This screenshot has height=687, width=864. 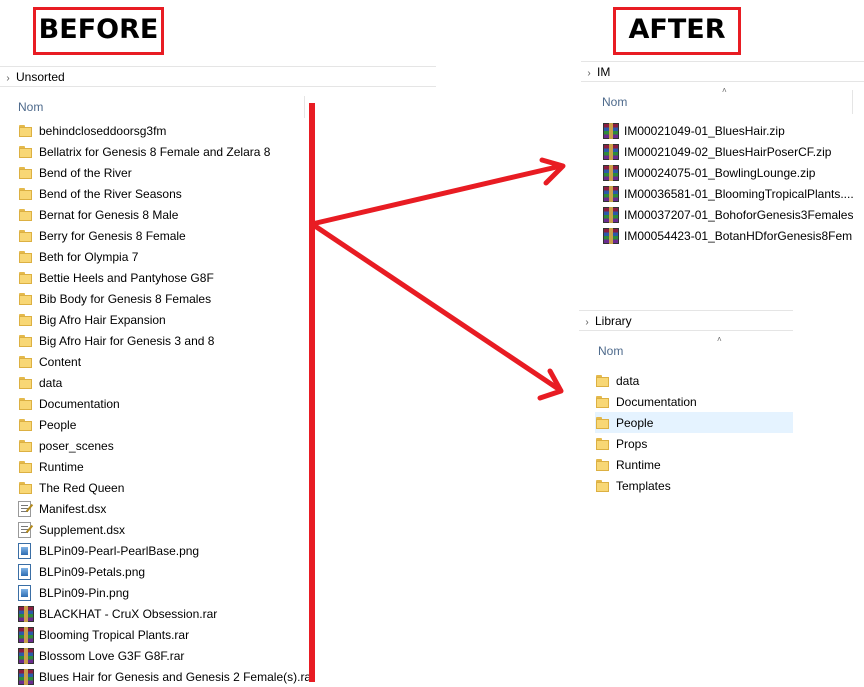 What do you see at coordinates (436, 195) in the screenshot?
I see `arrow-to-im` at bounding box center [436, 195].